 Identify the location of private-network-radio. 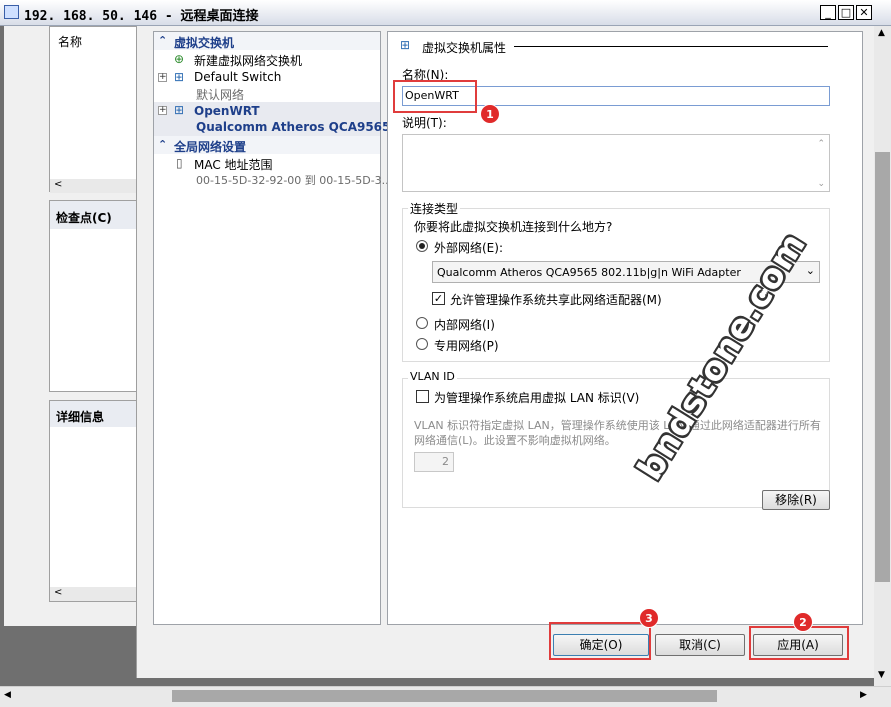
(422, 344).